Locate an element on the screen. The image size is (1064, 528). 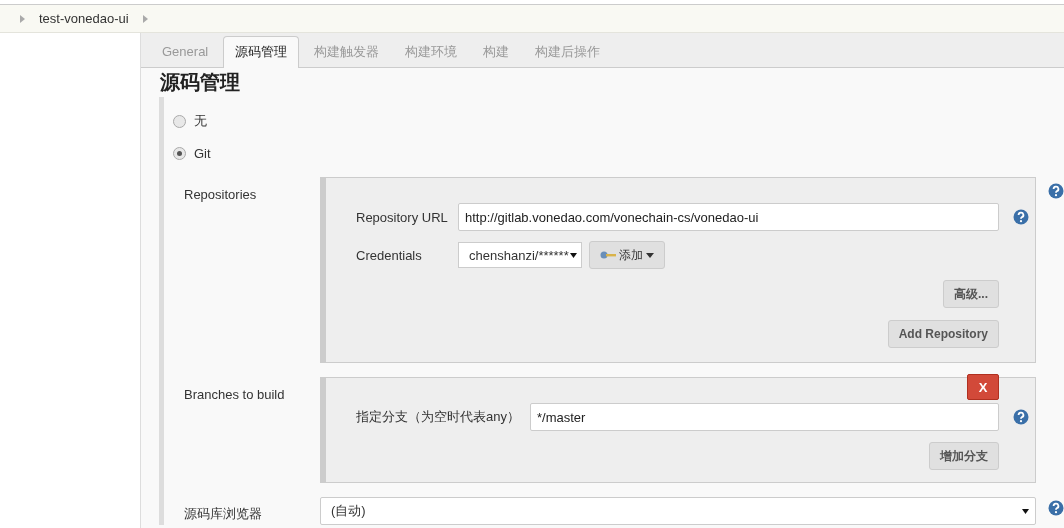
field-label: 源码库浏览器 is located at coordinates (223, 514).